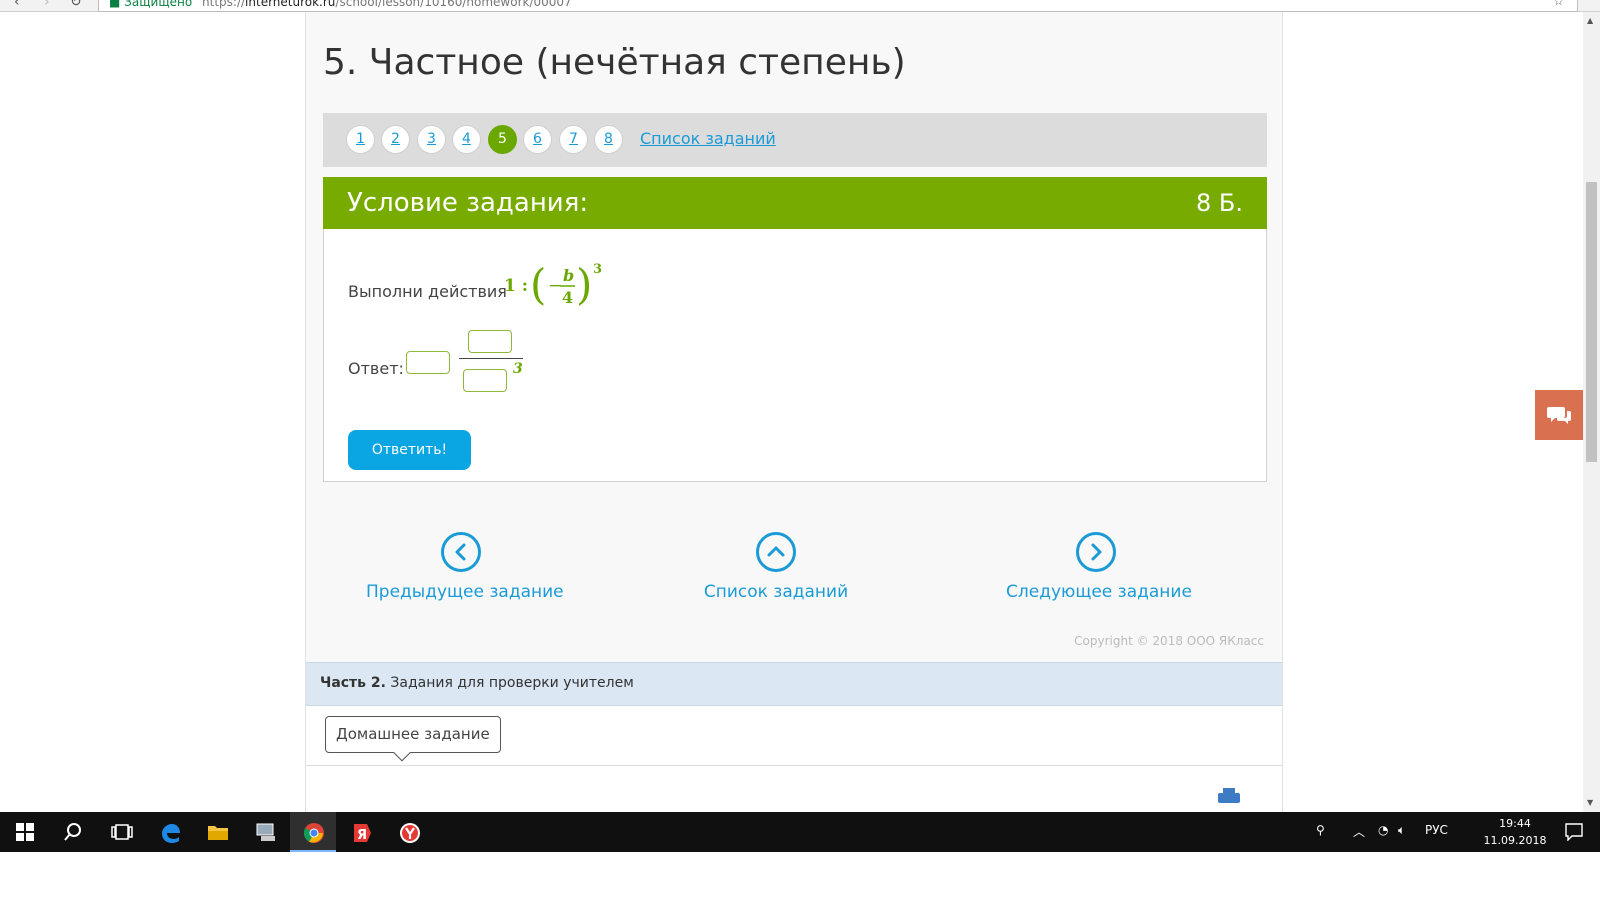 The width and height of the screenshot is (1600, 900). What do you see at coordinates (608, 139) in the screenshot?
I see `task-number-8: 8` at bounding box center [608, 139].